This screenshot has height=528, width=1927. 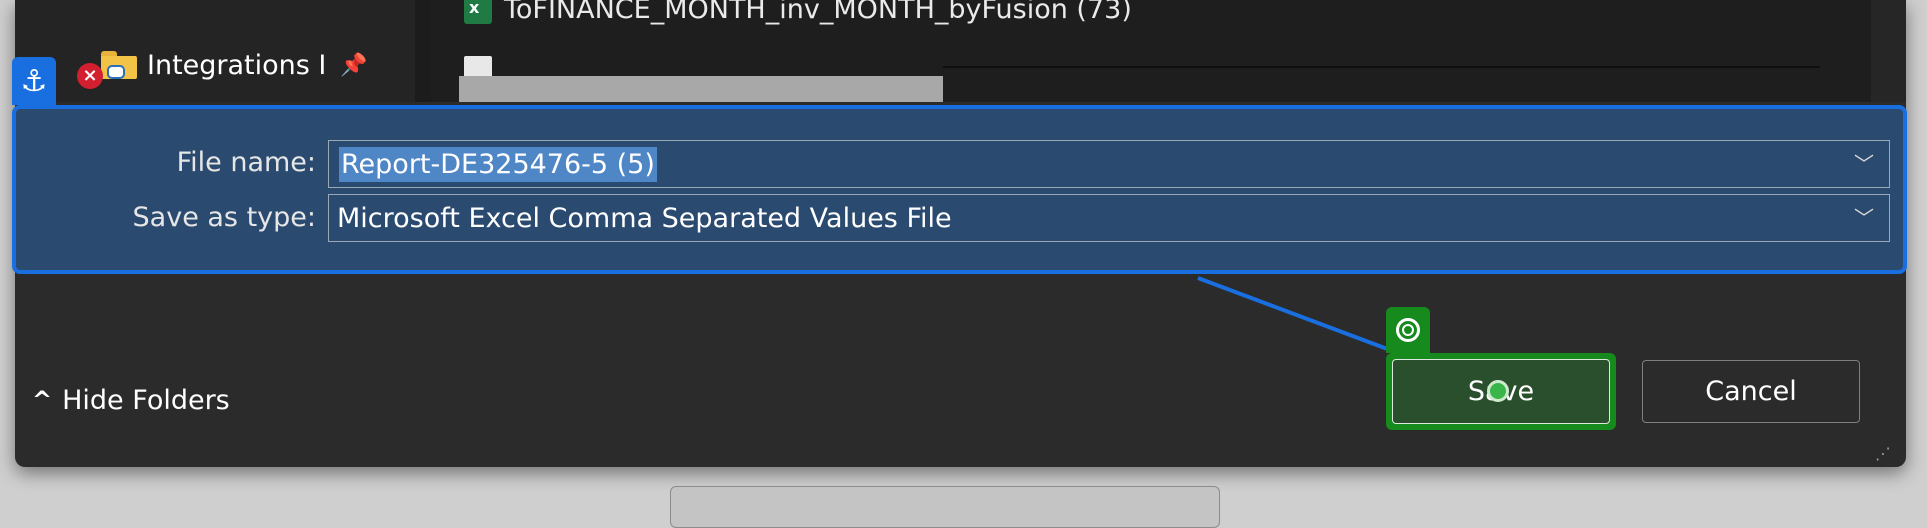 What do you see at coordinates (1381, 67) in the screenshot?
I see `divider` at bounding box center [1381, 67].